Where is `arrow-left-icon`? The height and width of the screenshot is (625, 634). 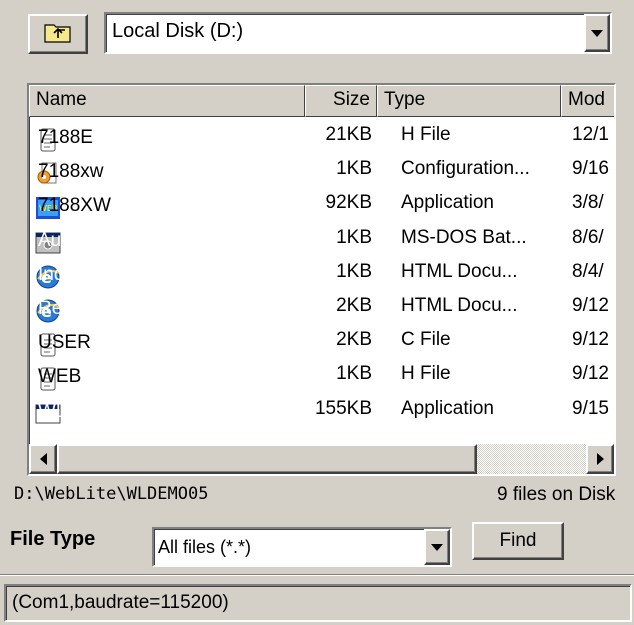 arrow-left-icon is located at coordinates (43, 459).